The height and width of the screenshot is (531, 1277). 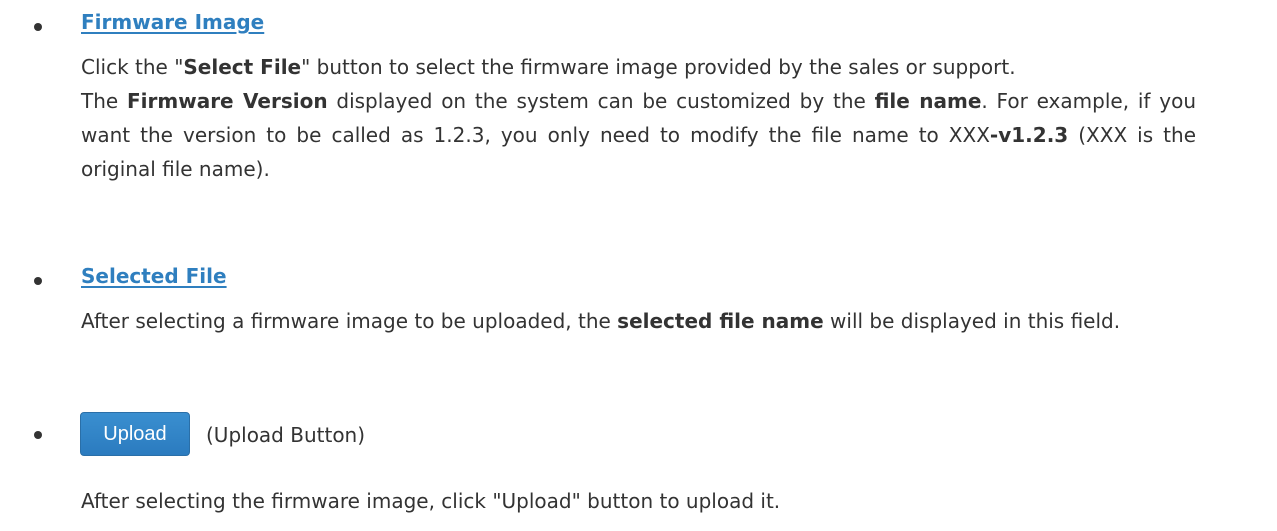 I want to click on upload-button-caption: (Upload Button), so click(x=286, y=435).